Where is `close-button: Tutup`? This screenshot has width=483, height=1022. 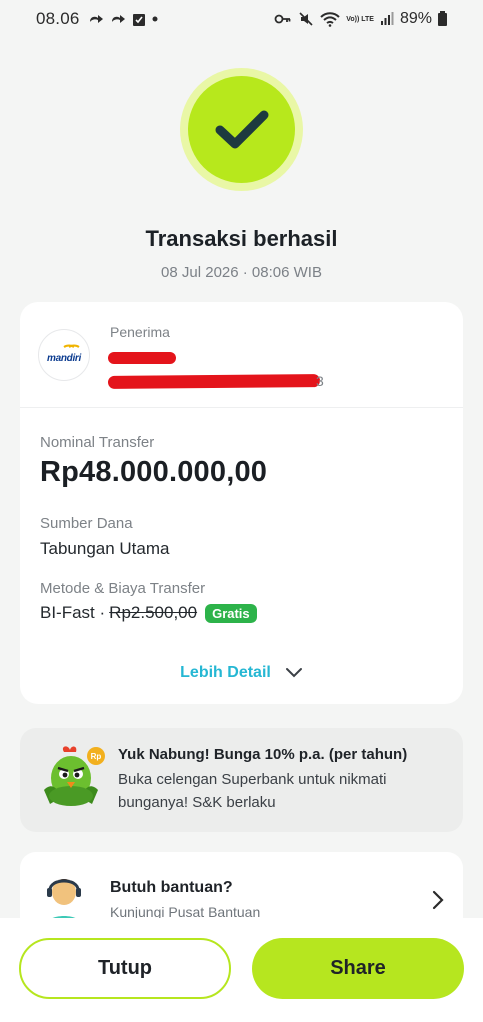 close-button: Tutup is located at coordinates (125, 968).